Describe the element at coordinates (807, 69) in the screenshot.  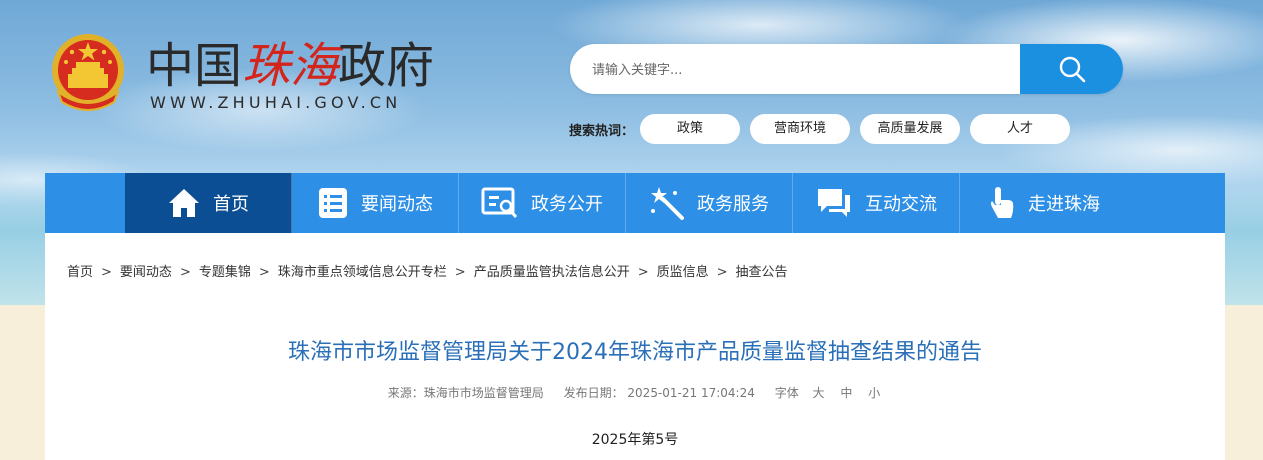
I see `search-input` at that location.